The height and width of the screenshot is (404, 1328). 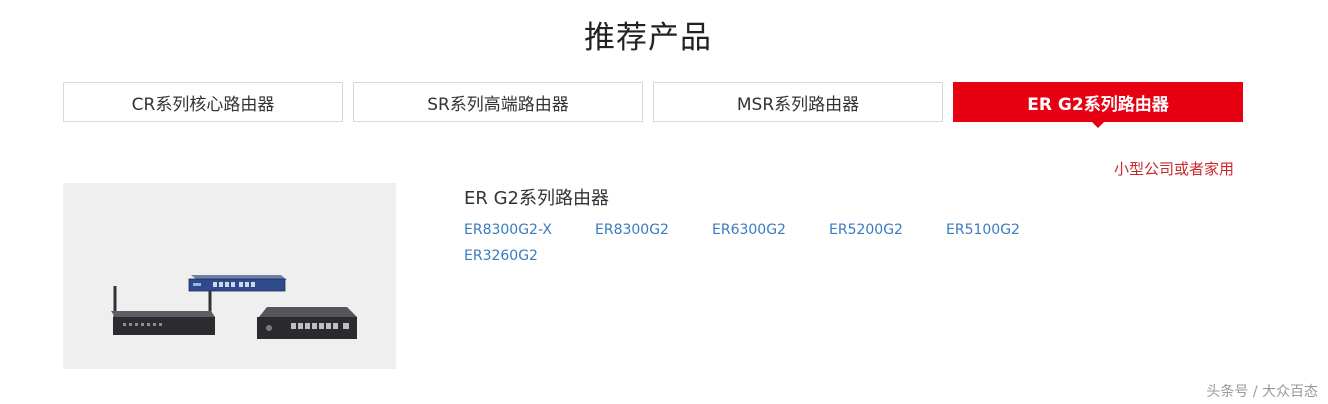 What do you see at coordinates (508, 230) in the screenshot?
I see `model-link-er8300g2-x: ER8300G2-X` at bounding box center [508, 230].